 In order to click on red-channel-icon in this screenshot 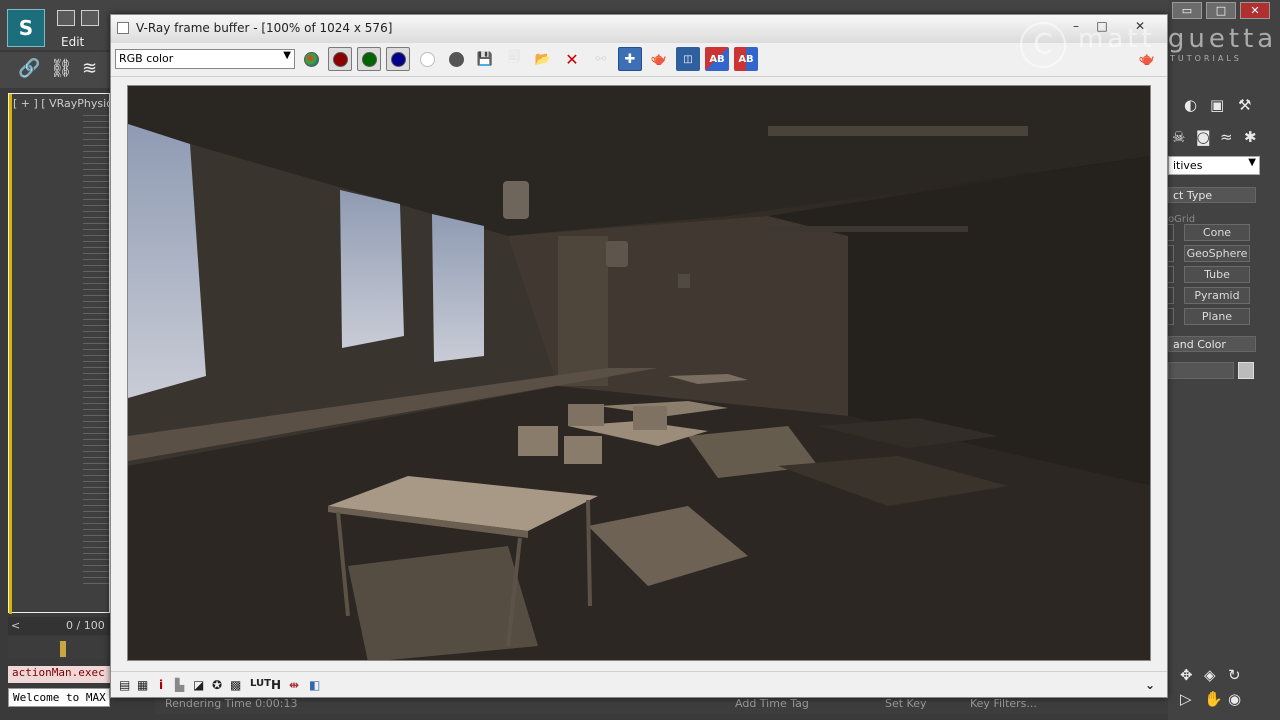, I will do `click(340, 59)`.